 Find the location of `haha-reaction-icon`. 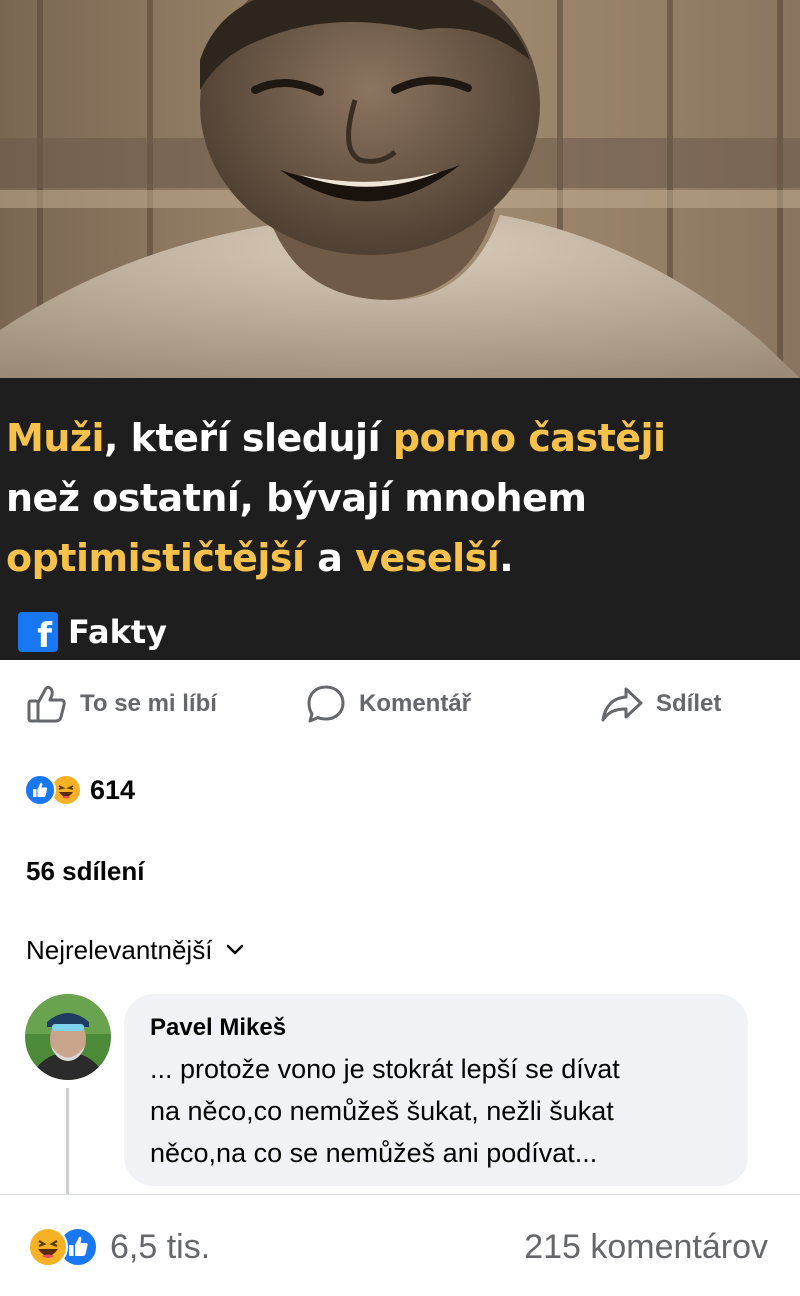

haha-reaction-icon is located at coordinates (48, 1247).